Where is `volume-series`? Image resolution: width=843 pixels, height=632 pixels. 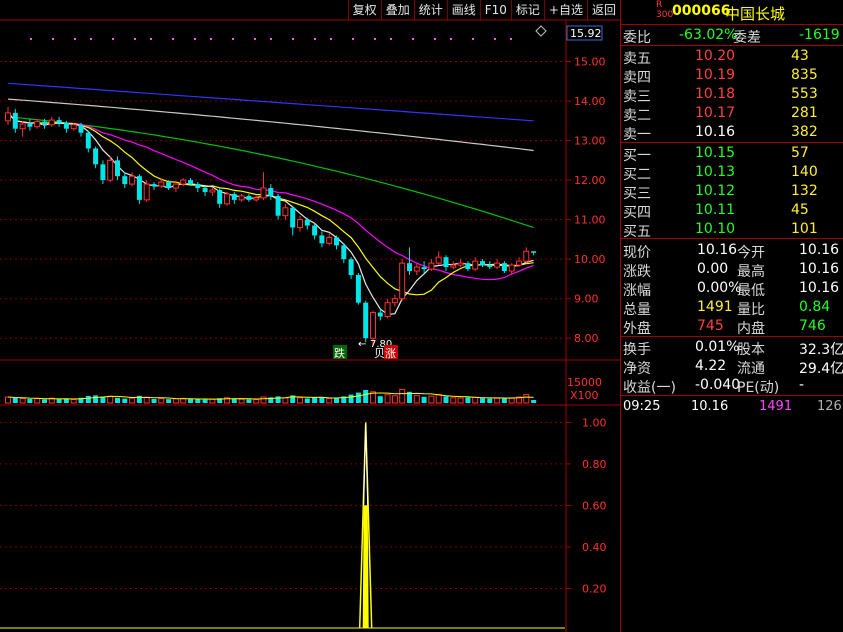
volume-series is located at coordinates (271, 396).